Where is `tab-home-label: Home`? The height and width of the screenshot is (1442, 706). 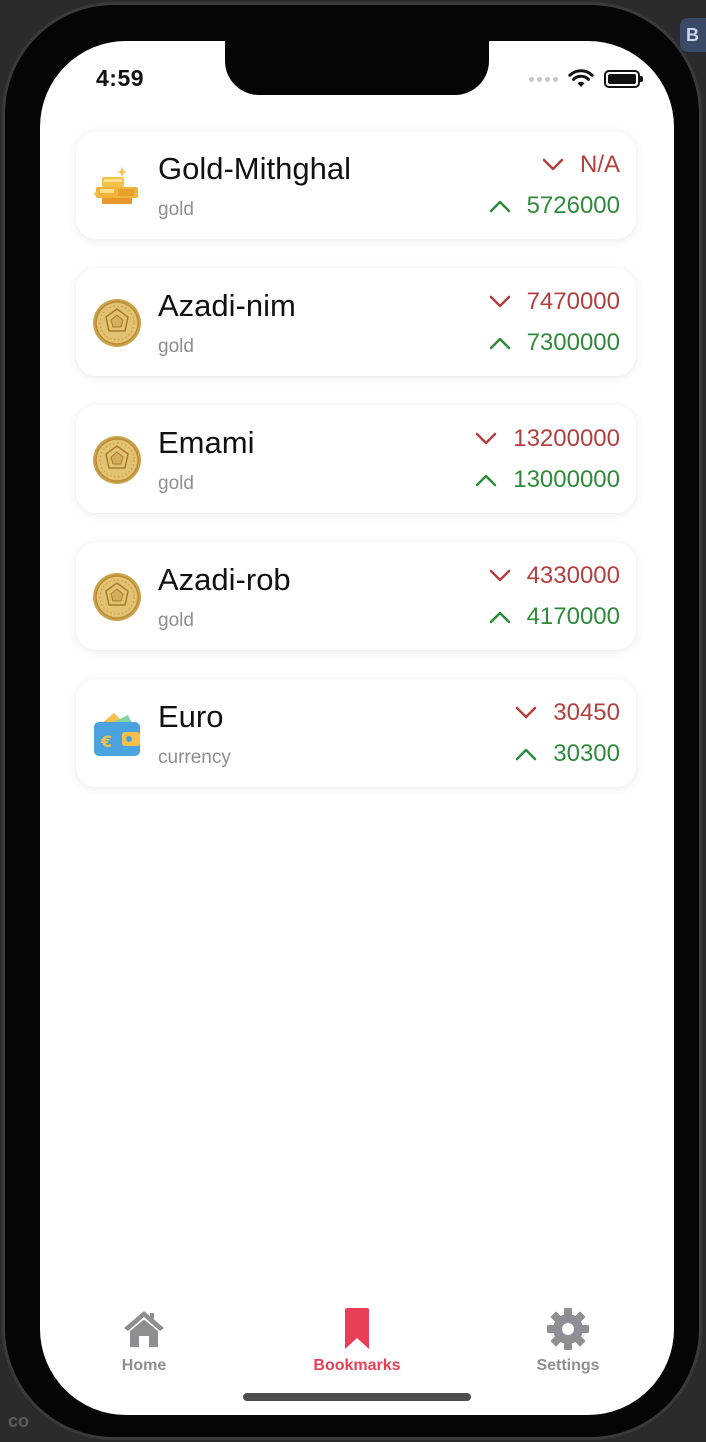 tab-home-label: Home is located at coordinates (144, 1365).